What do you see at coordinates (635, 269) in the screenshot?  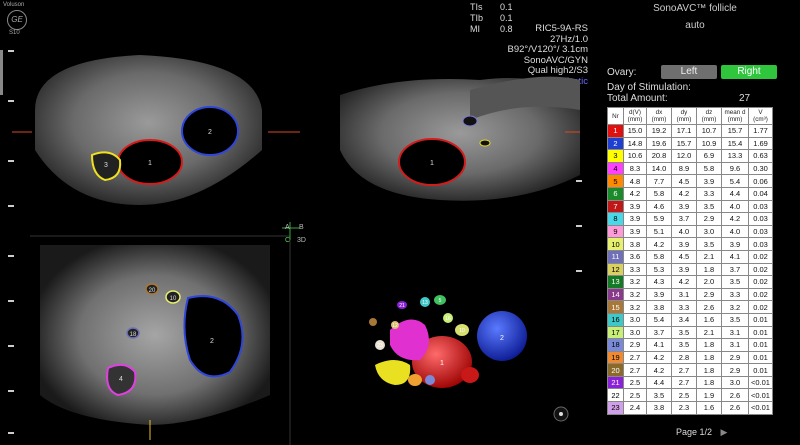 I see `cell-dv: 3.3` at bounding box center [635, 269].